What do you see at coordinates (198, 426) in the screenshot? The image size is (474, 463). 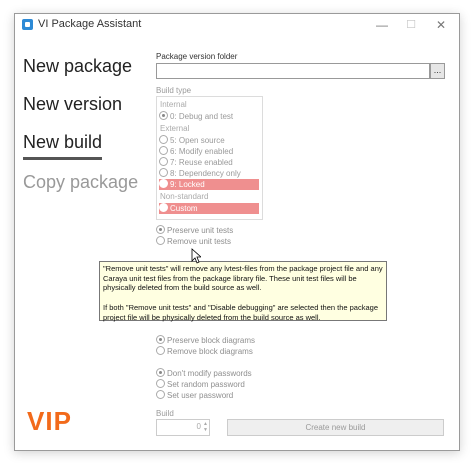 I see `build-number-value: 0` at bounding box center [198, 426].